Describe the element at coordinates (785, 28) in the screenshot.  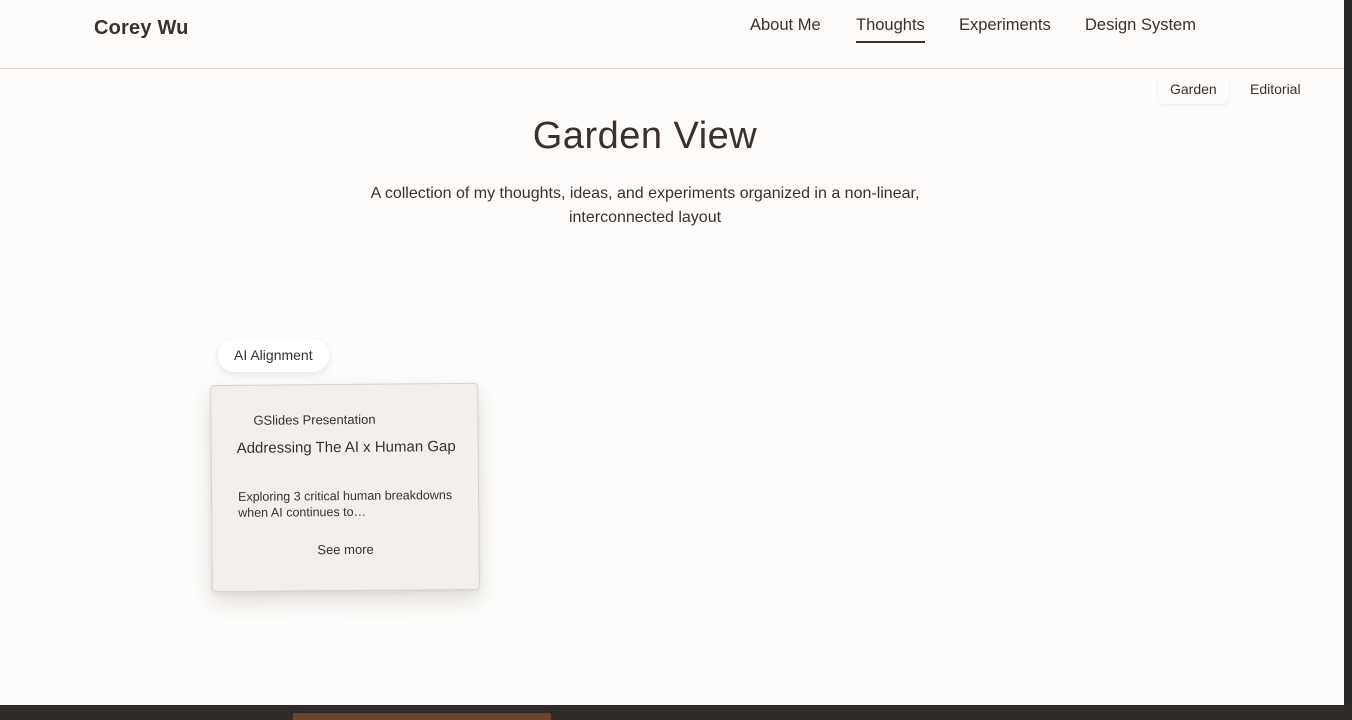
I see `nav-about-me: About Me` at that location.